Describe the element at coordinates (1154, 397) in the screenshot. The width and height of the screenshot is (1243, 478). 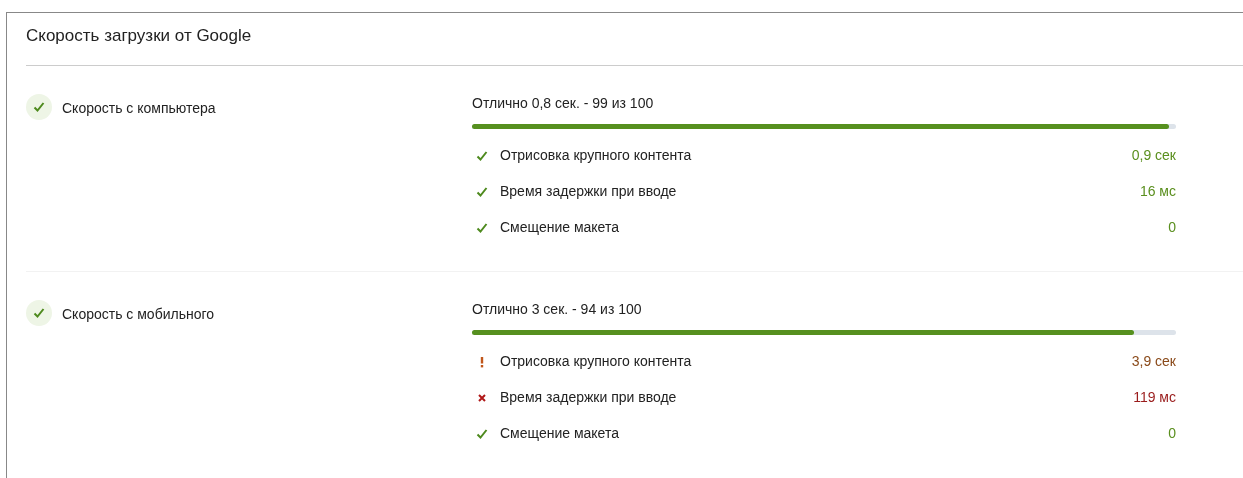
I see `metric-value: 119 мс` at that location.